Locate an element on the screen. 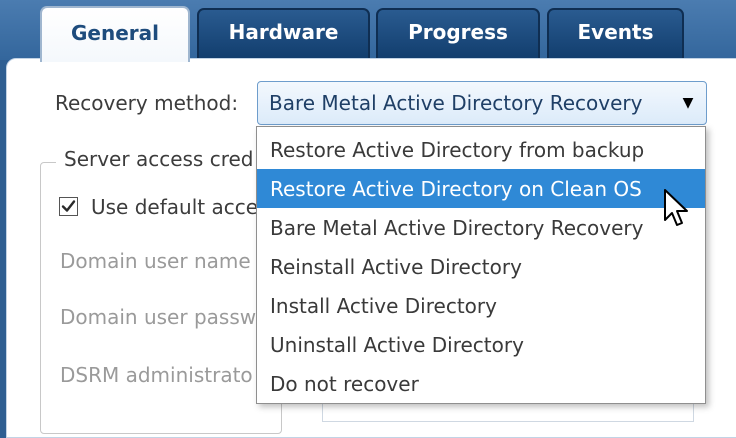  checkmark-icon is located at coordinates (68, 206).